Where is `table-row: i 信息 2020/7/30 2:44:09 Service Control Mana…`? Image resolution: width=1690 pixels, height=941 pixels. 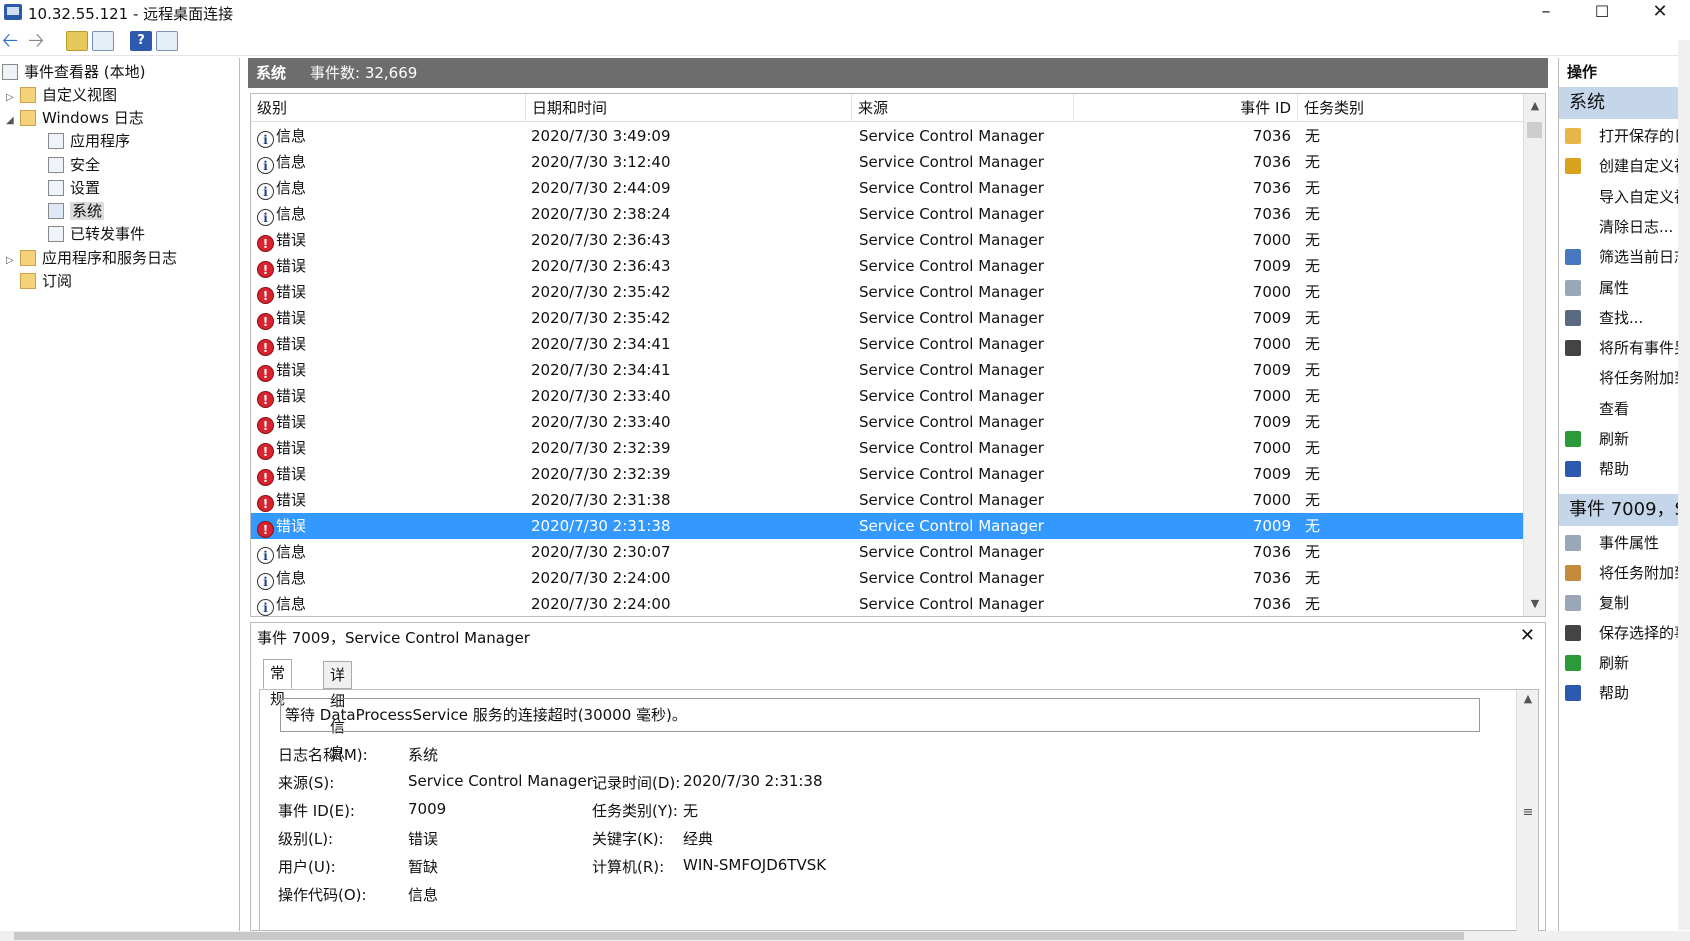 table-row: i 信息 2020/7/30 2:44:09 Service Control Mana… is located at coordinates (887, 188).